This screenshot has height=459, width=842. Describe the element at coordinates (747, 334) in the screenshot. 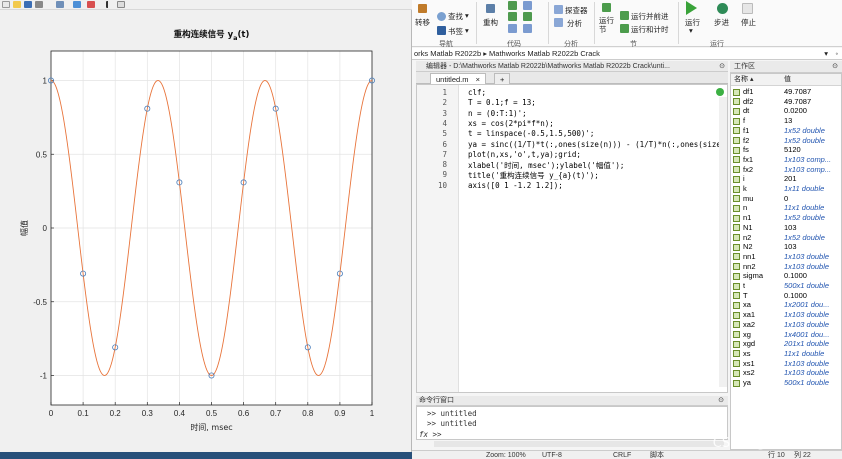

I see `variable-name: xg` at that location.